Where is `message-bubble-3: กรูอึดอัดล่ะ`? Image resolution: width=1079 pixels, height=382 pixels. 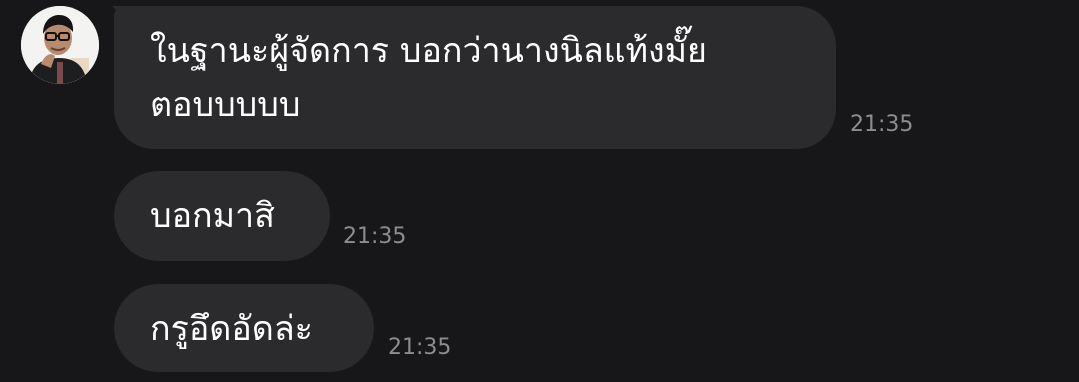 message-bubble-3: กรูอึดอัดล่ะ is located at coordinates (244, 328).